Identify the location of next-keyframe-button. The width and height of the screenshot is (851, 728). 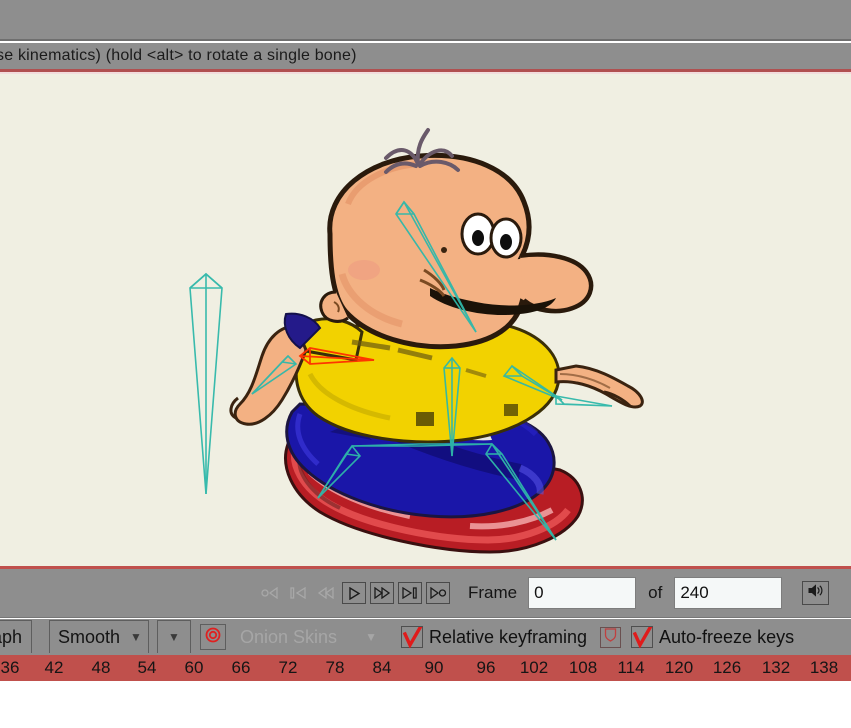
(410, 593).